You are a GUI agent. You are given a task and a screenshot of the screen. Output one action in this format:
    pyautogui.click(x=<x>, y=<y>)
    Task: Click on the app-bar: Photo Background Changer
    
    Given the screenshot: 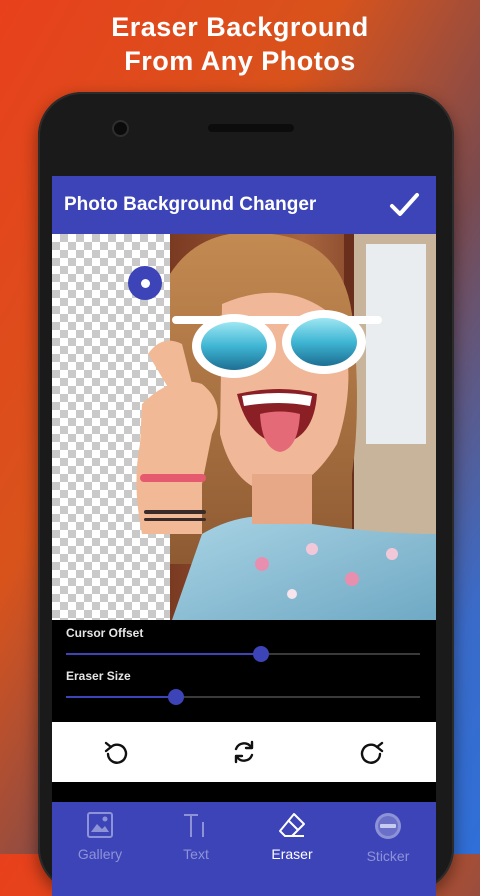 What is the action you would take?
    pyautogui.click(x=244, y=205)
    